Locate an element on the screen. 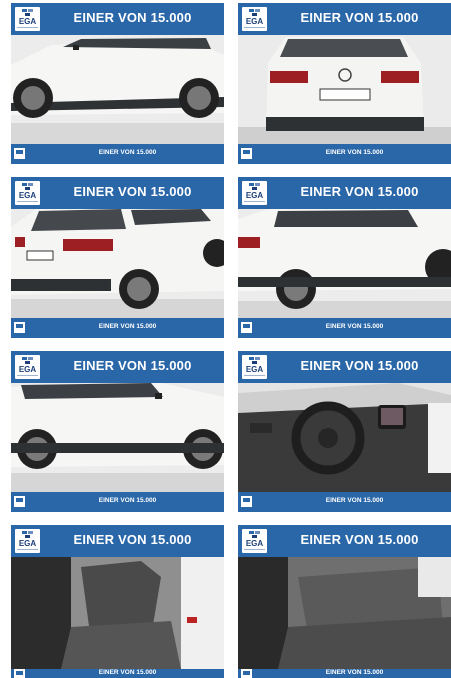  gallery-photo-4: EGA EINER VON 15.000 EINER VON 15.000 is located at coordinates (344, 257).